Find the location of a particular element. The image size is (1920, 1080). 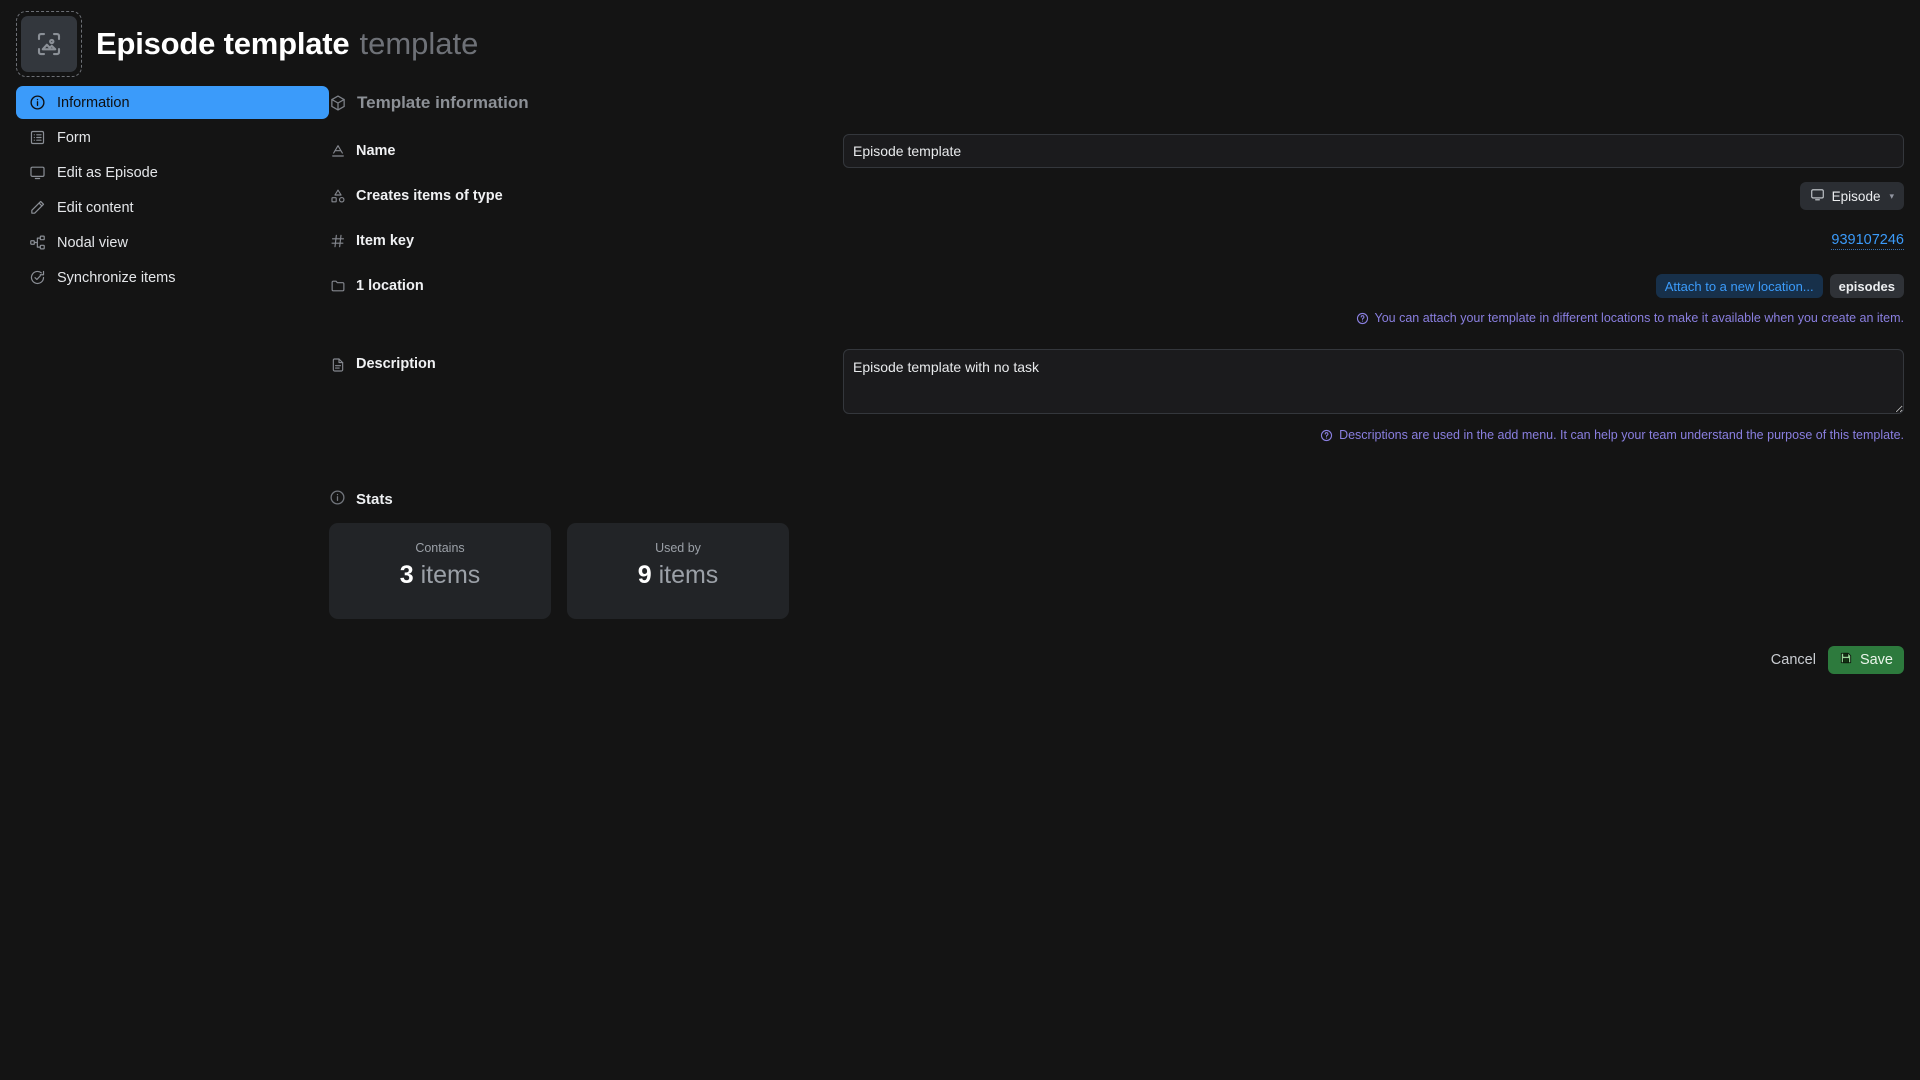

save-button: Save is located at coordinates (1865, 660).